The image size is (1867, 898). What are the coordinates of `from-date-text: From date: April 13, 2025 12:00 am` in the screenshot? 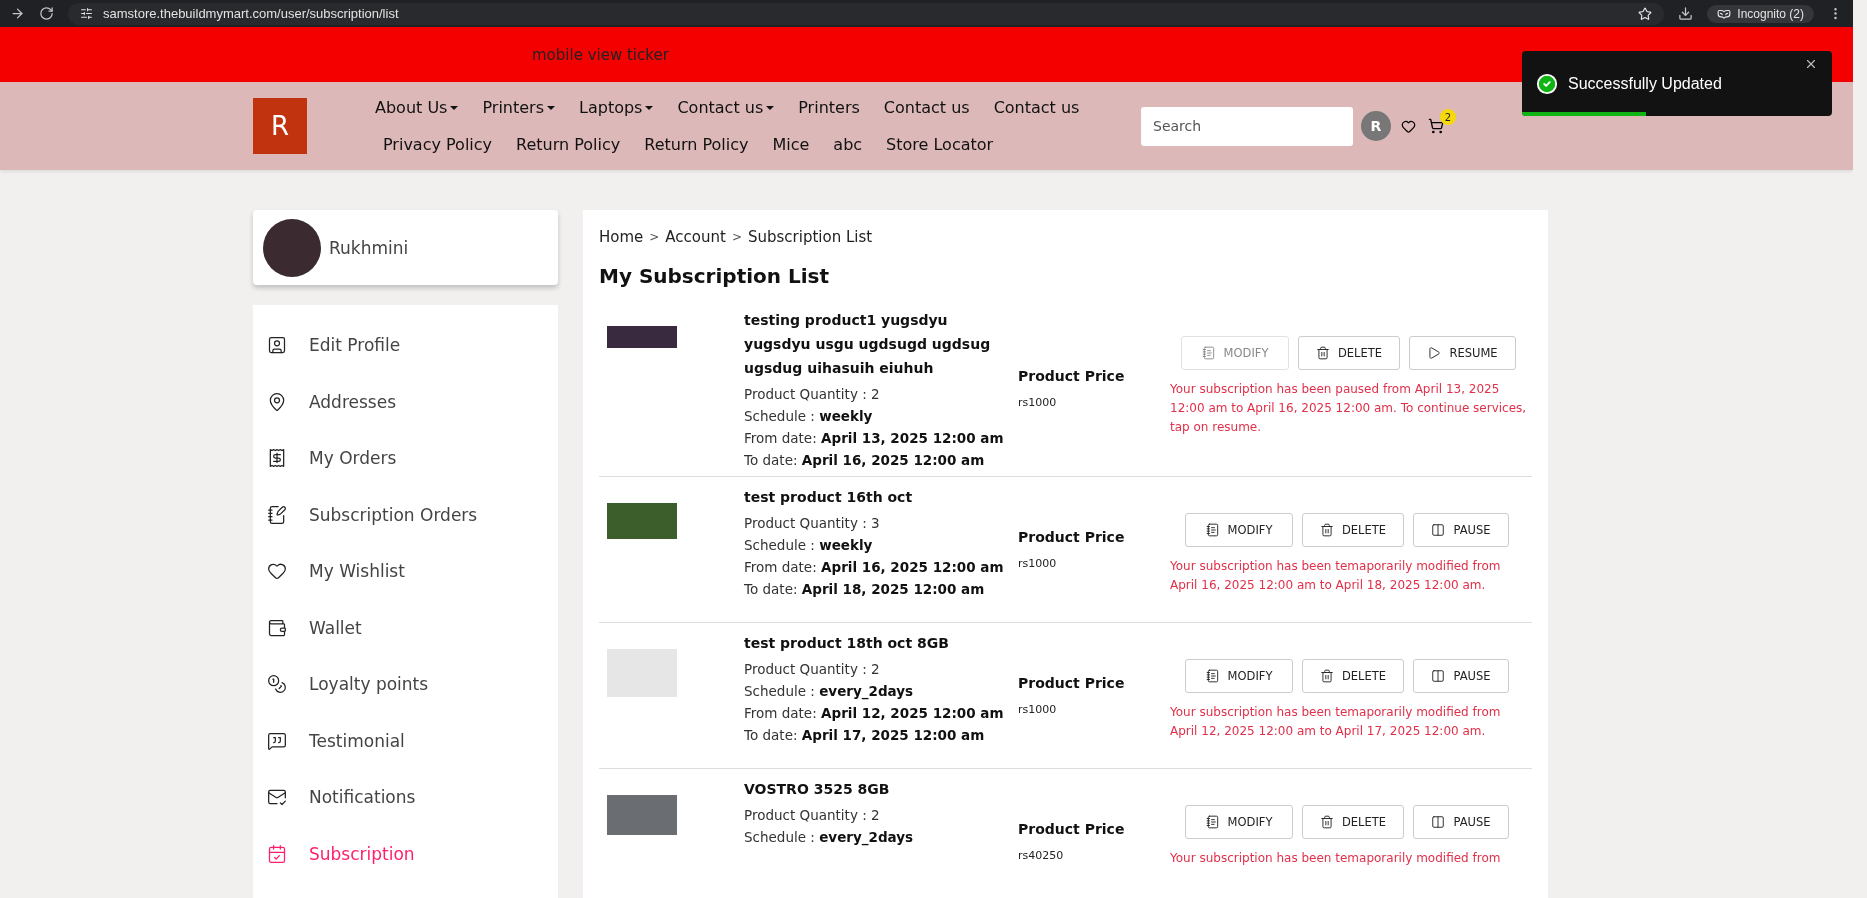 It's located at (874, 438).